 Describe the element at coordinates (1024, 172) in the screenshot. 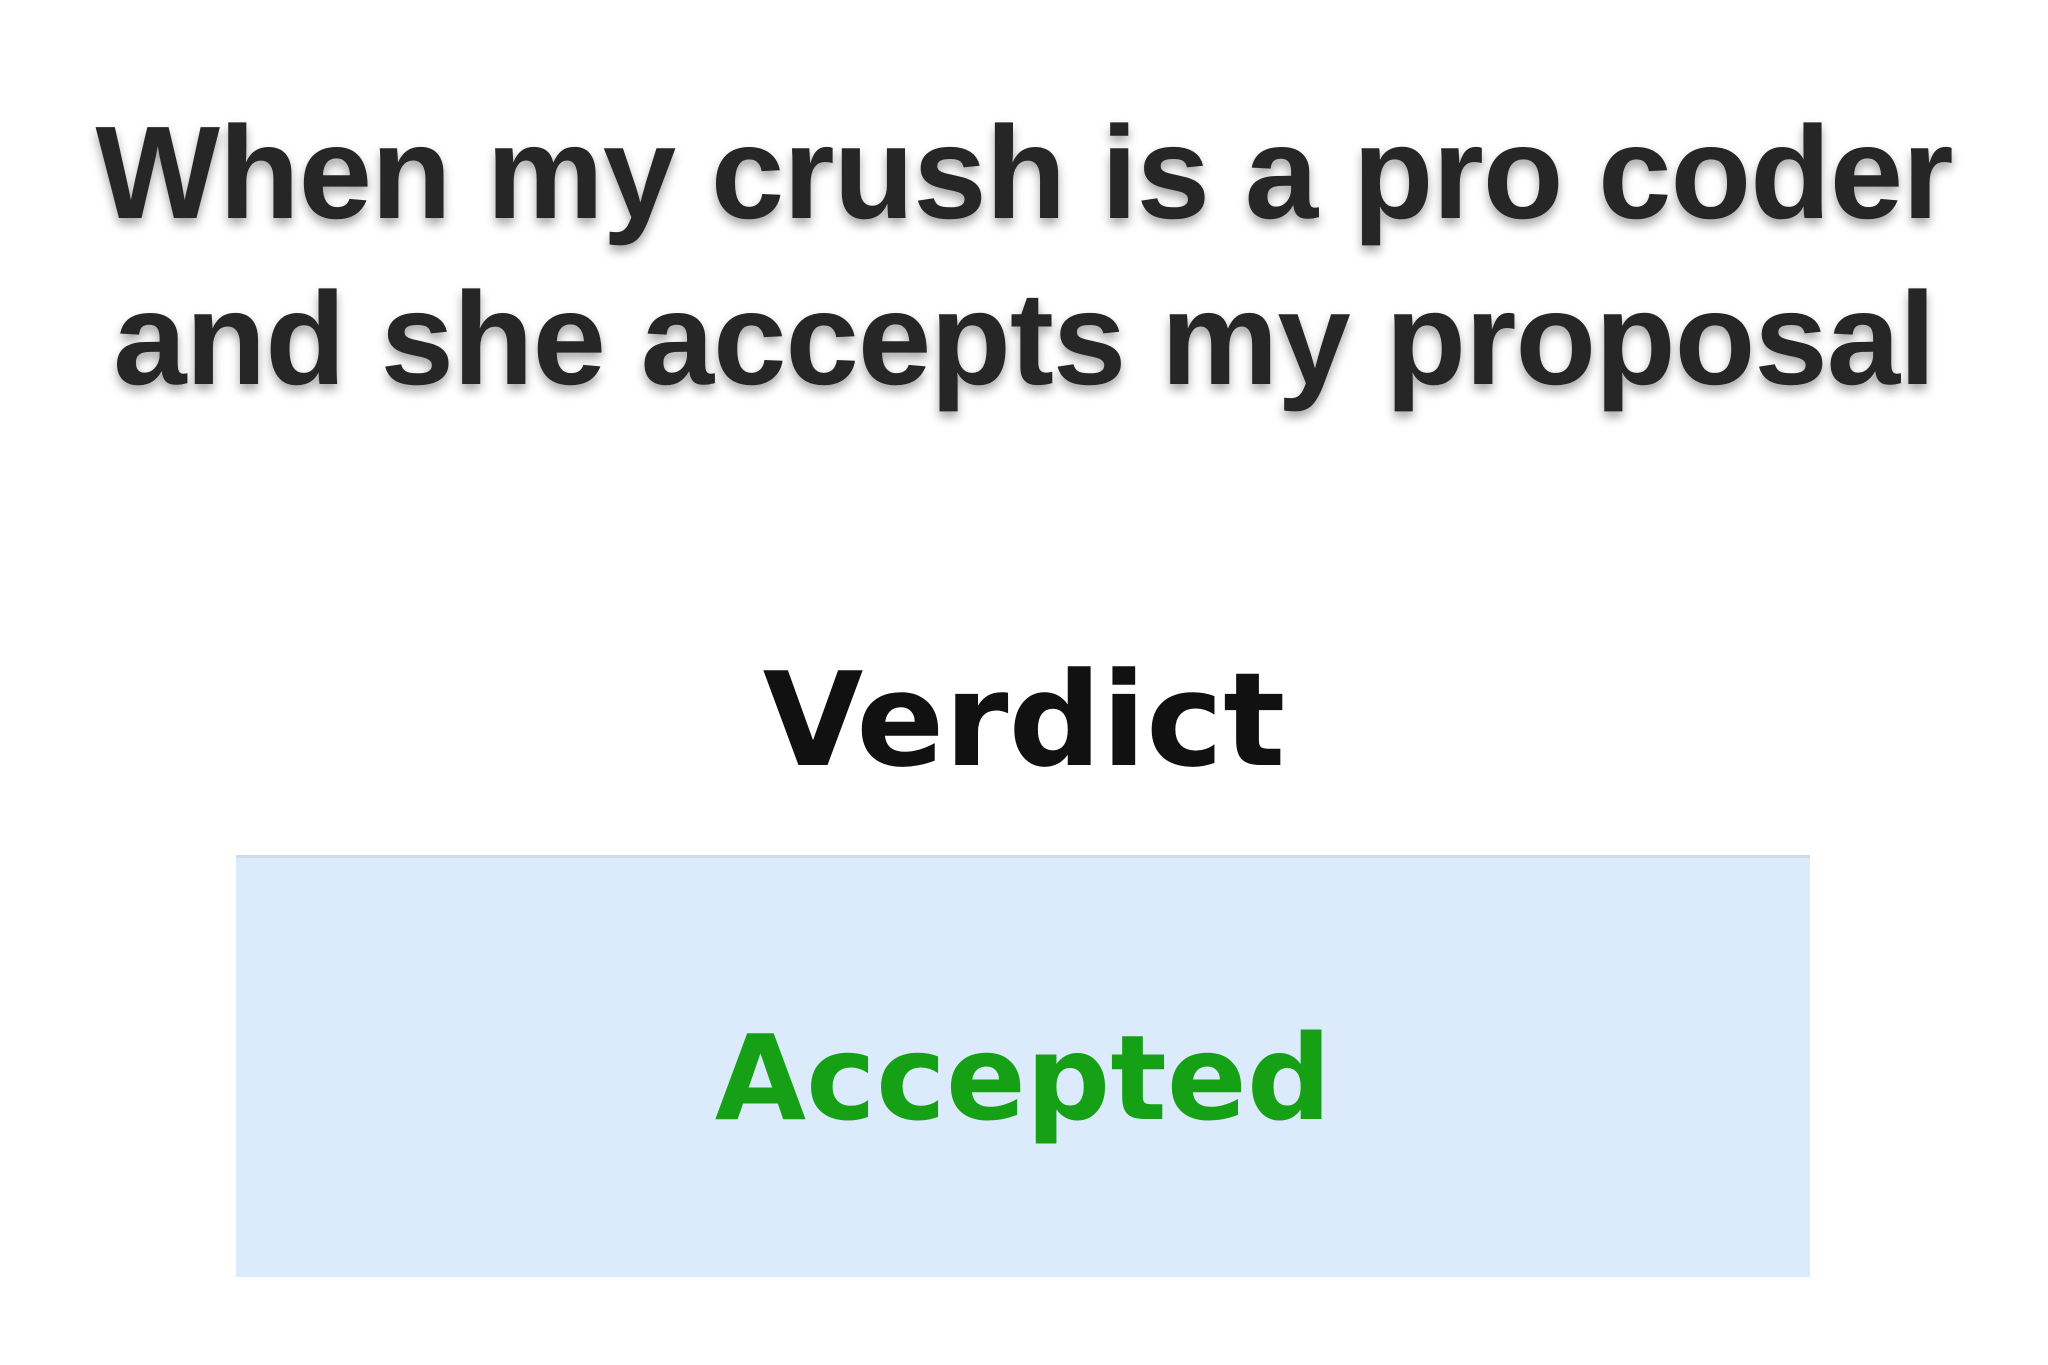

I see `caption-line-1: When my crush is a pro coder` at that location.